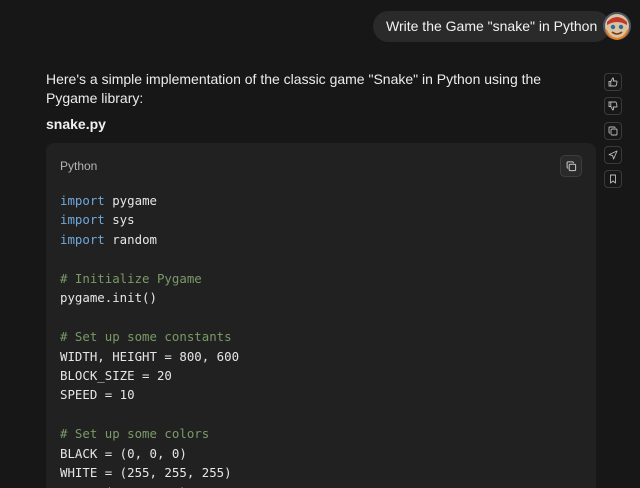 The height and width of the screenshot is (488, 640). Describe the element at coordinates (97, 395) in the screenshot. I see `code-text: SPEED = 10` at that location.